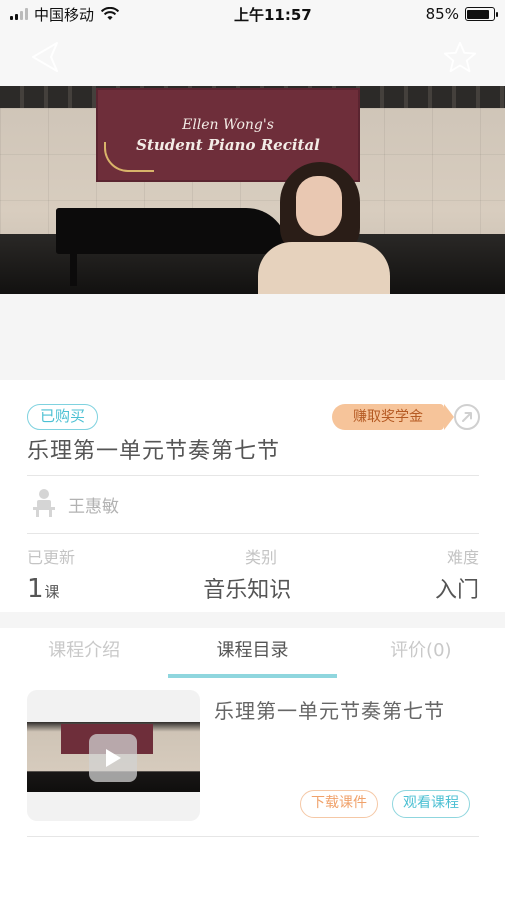  What do you see at coordinates (73, 266) in the screenshot?
I see `piano-leg` at bounding box center [73, 266].